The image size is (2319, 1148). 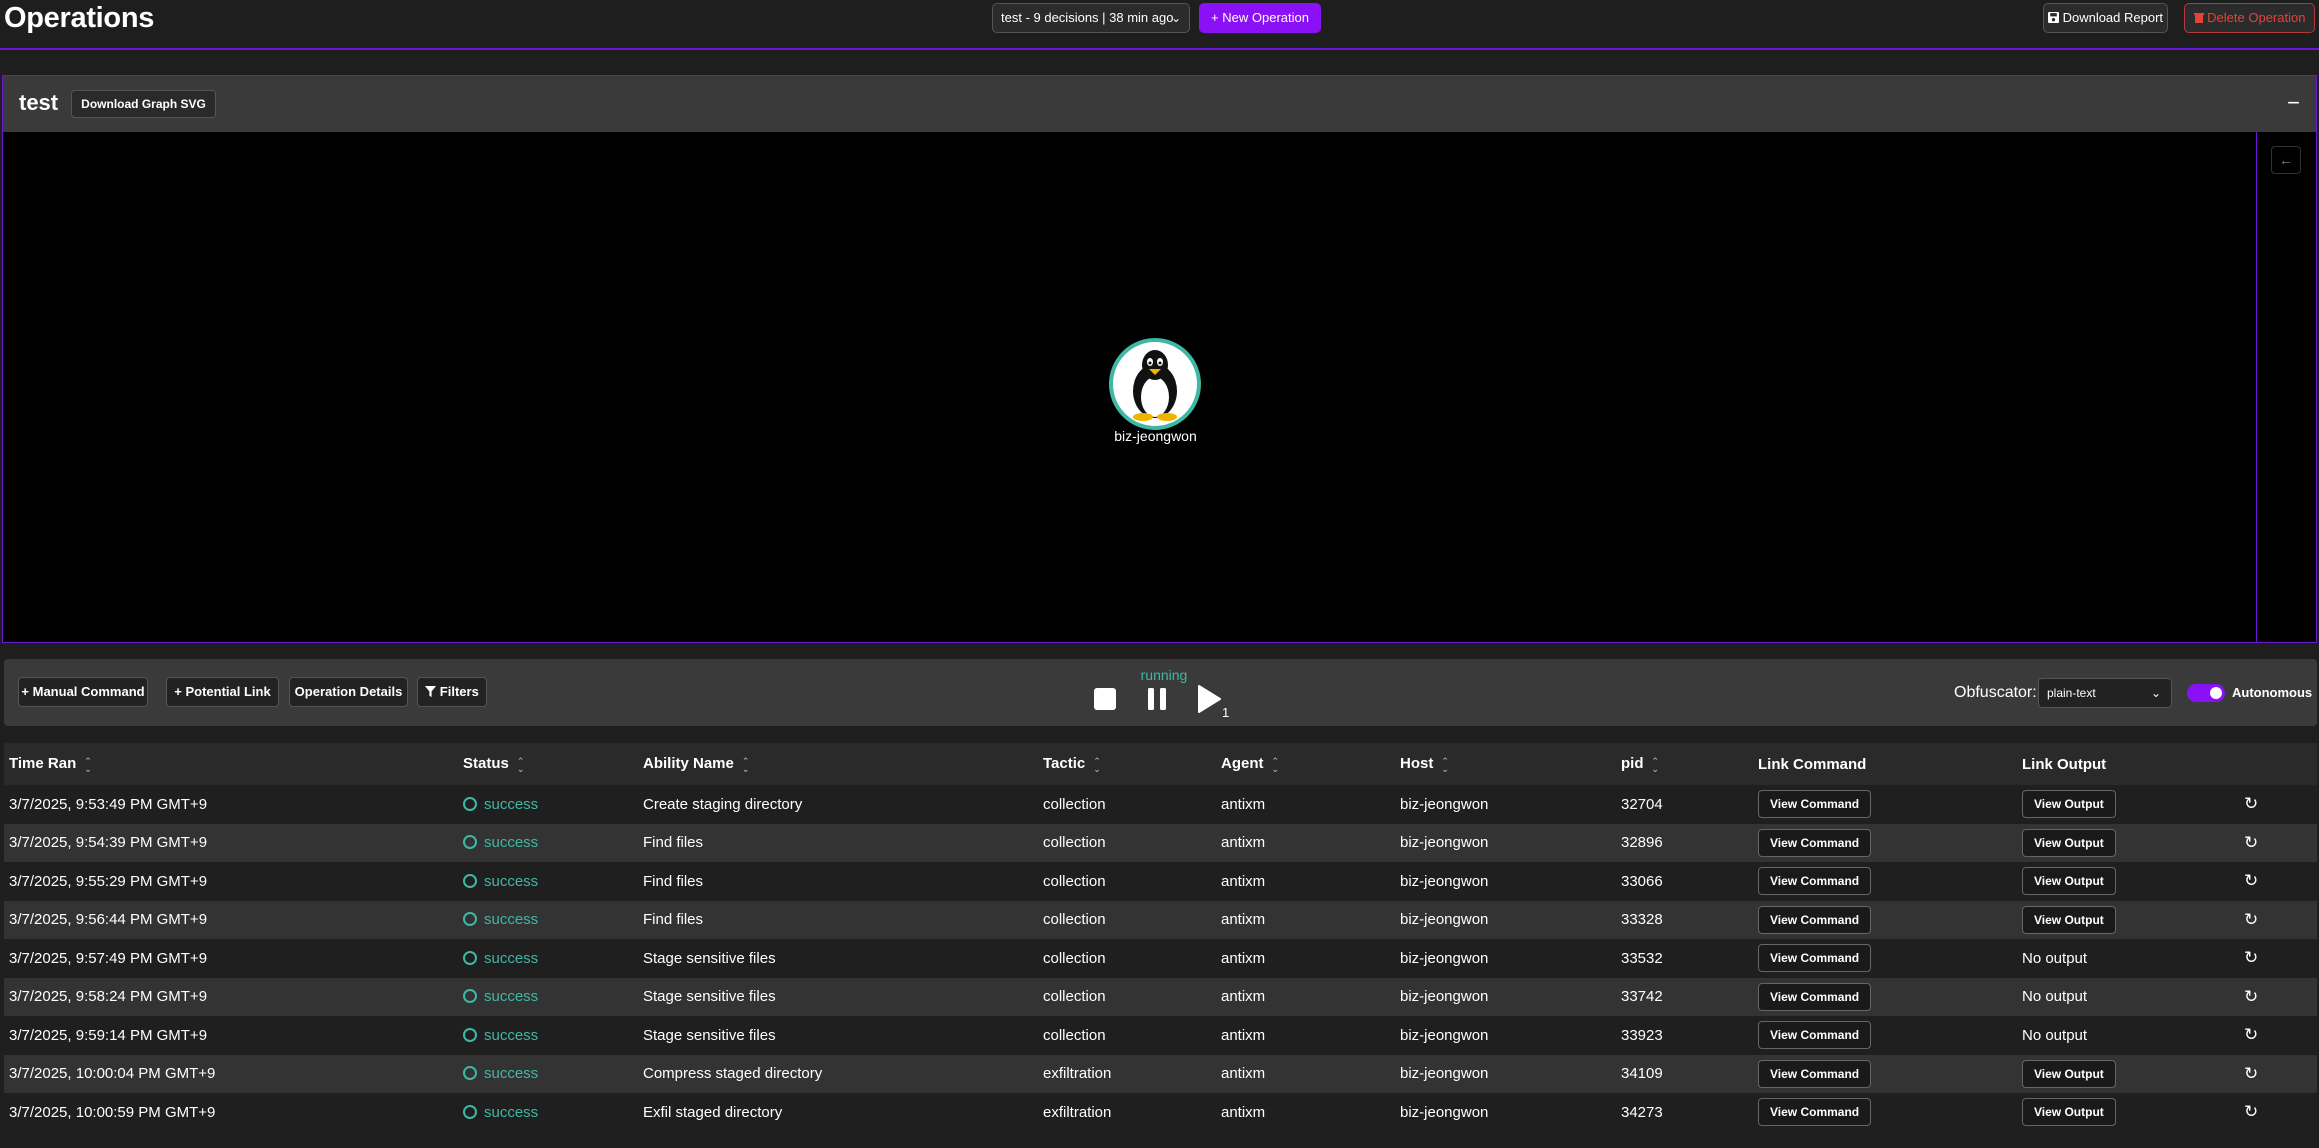 What do you see at coordinates (108, 1035) in the screenshot?
I see `time-ran-cell: 3/7/2025, 9:59:14 PM GMT+9` at bounding box center [108, 1035].